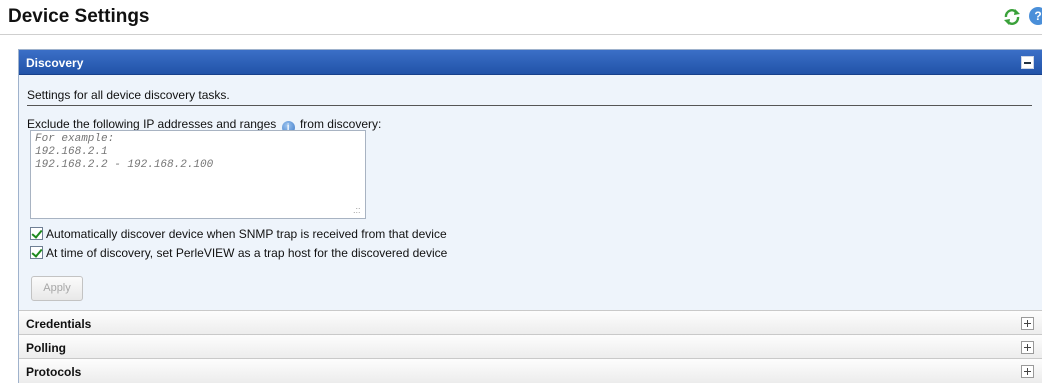 This screenshot has height=383, width=1042. Describe the element at coordinates (36, 233) in the screenshot. I see `snmp-trap-checkbox` at that location.